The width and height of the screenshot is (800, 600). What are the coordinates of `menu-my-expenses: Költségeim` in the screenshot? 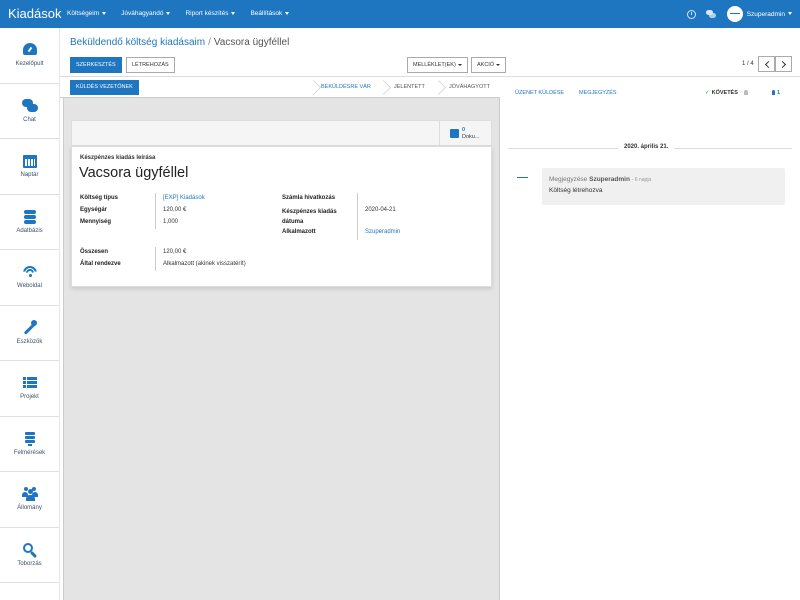 It's located at (87, 13).